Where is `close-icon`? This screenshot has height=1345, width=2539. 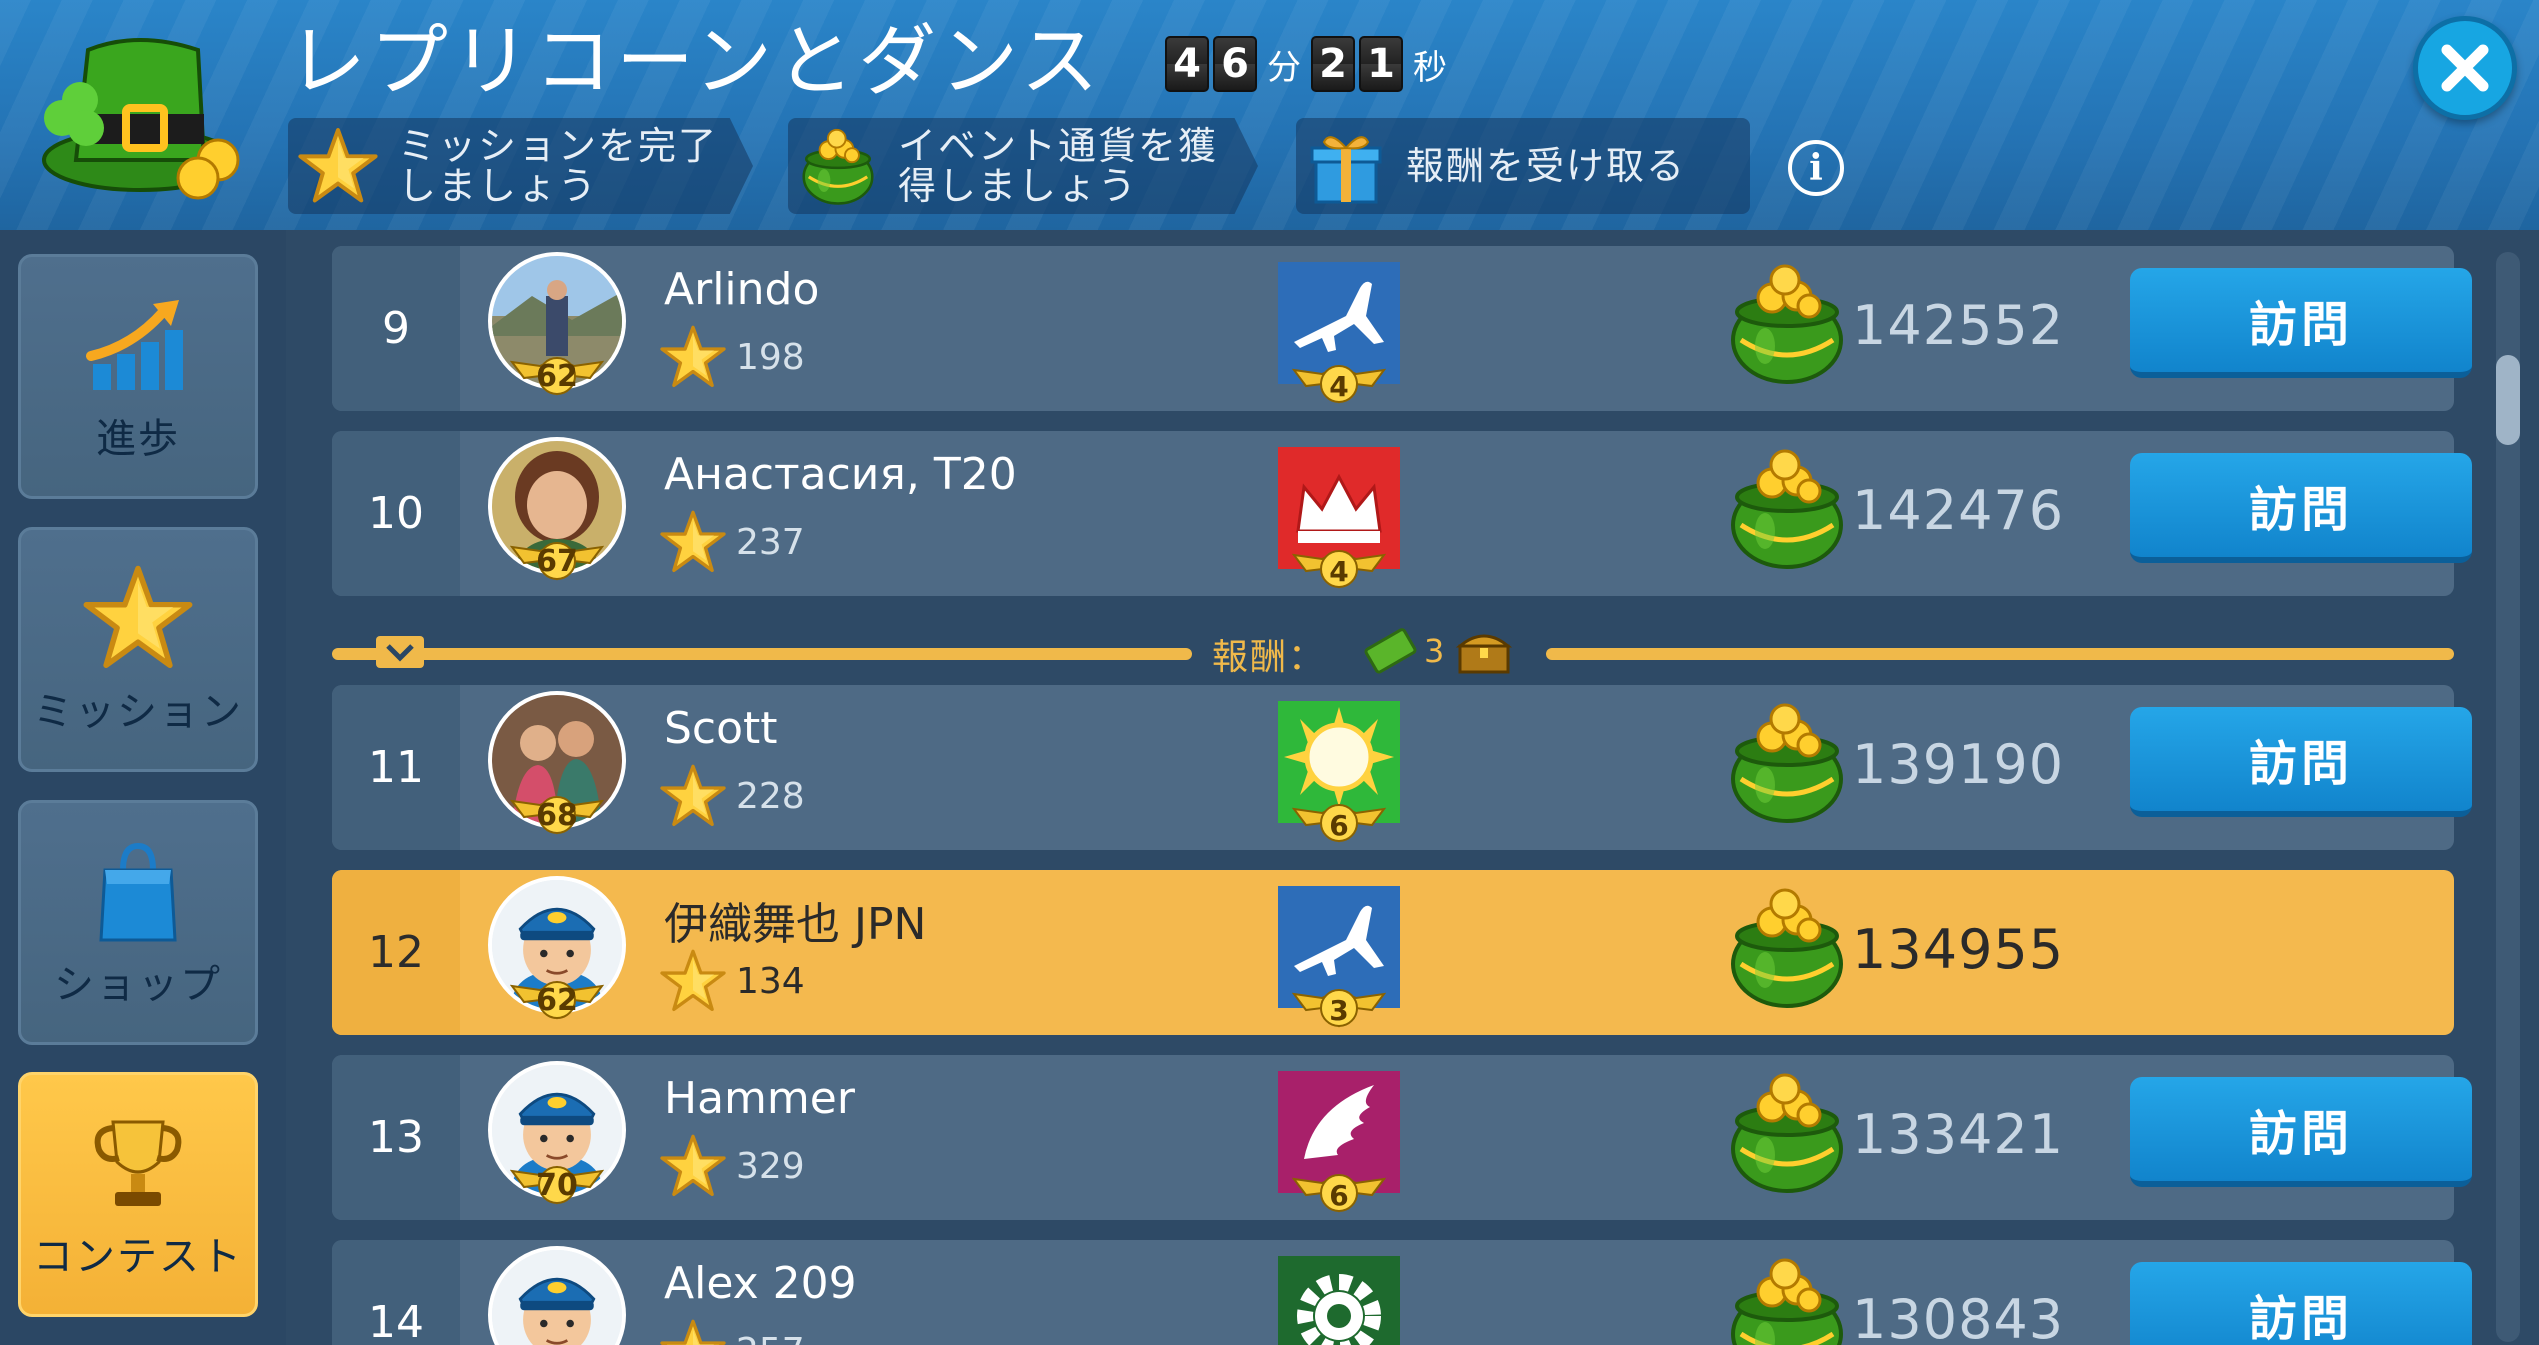
close-icon is located at coordinates (2465, 68).